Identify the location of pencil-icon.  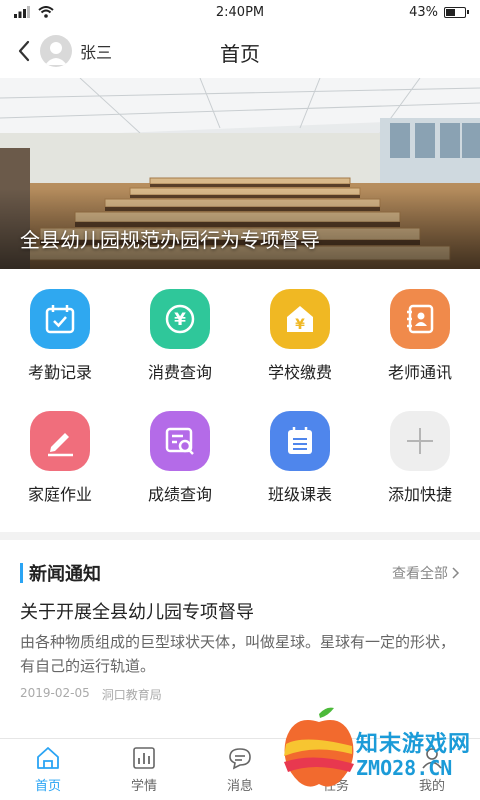
(60, 440).